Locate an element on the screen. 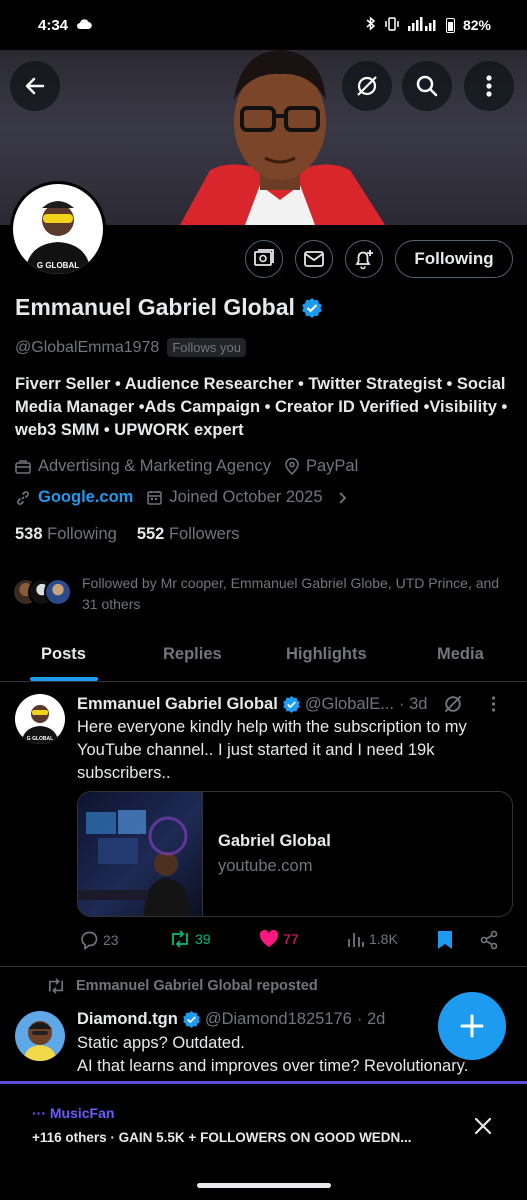 The width and height of the screenshot is (527, 1200). tab-replies: Replies is located at coordinates (192, 654).